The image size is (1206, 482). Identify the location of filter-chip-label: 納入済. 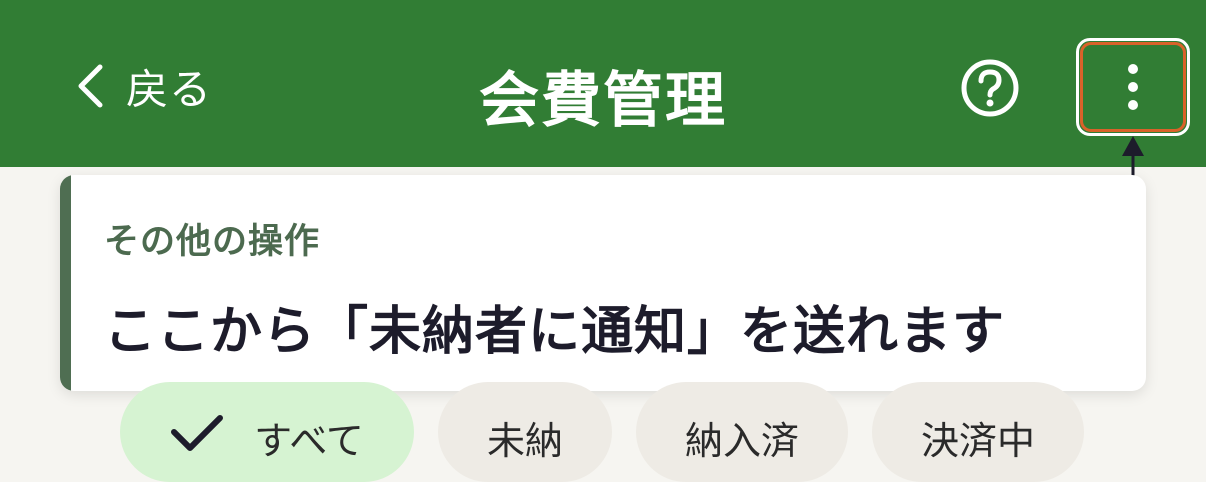
(741, 441).